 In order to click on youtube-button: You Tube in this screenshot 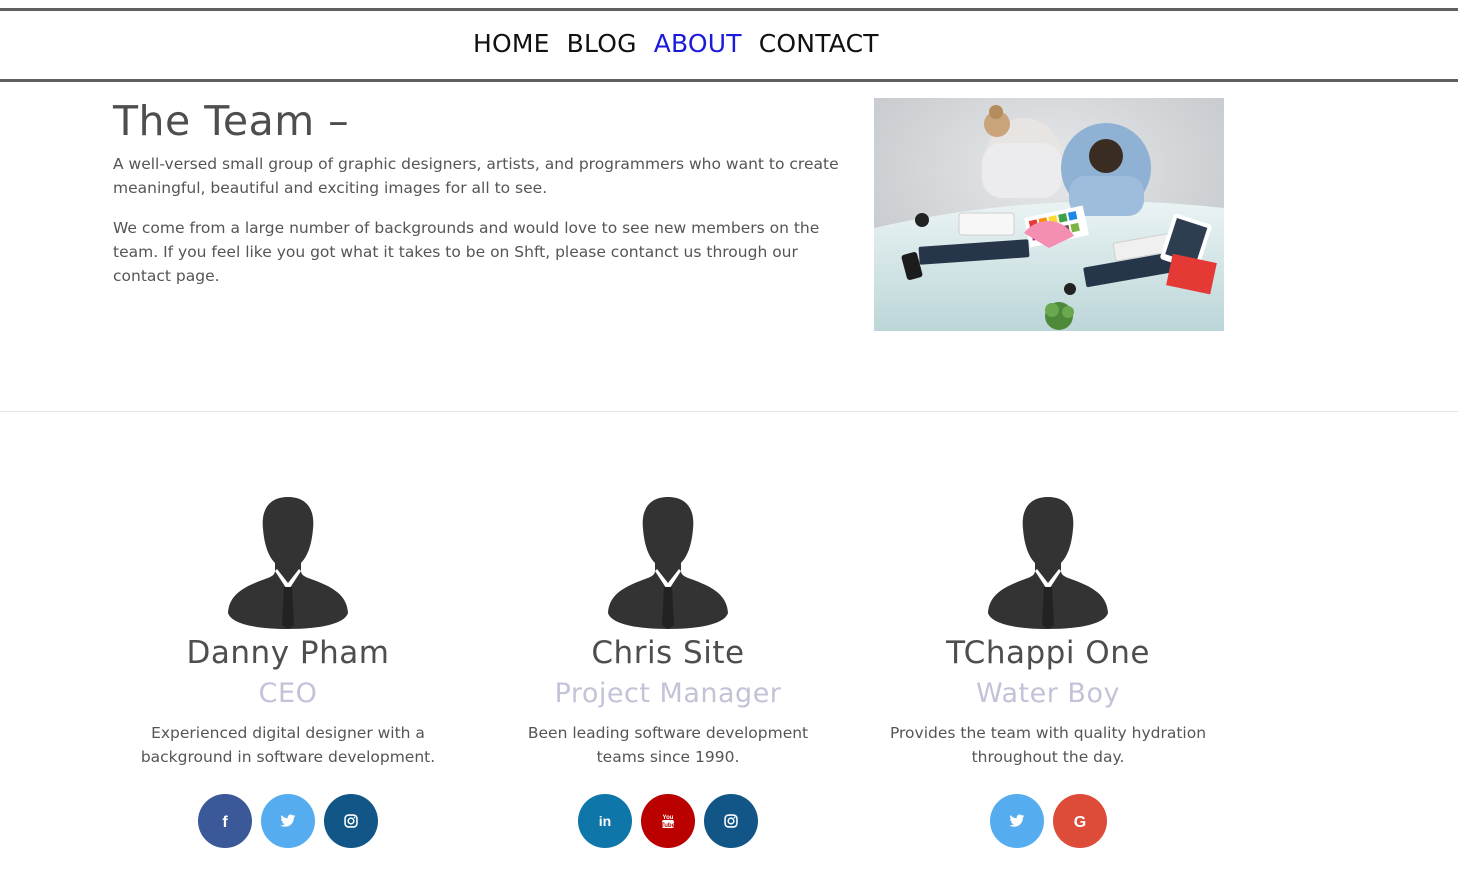, I will do `click(668, 821)`.